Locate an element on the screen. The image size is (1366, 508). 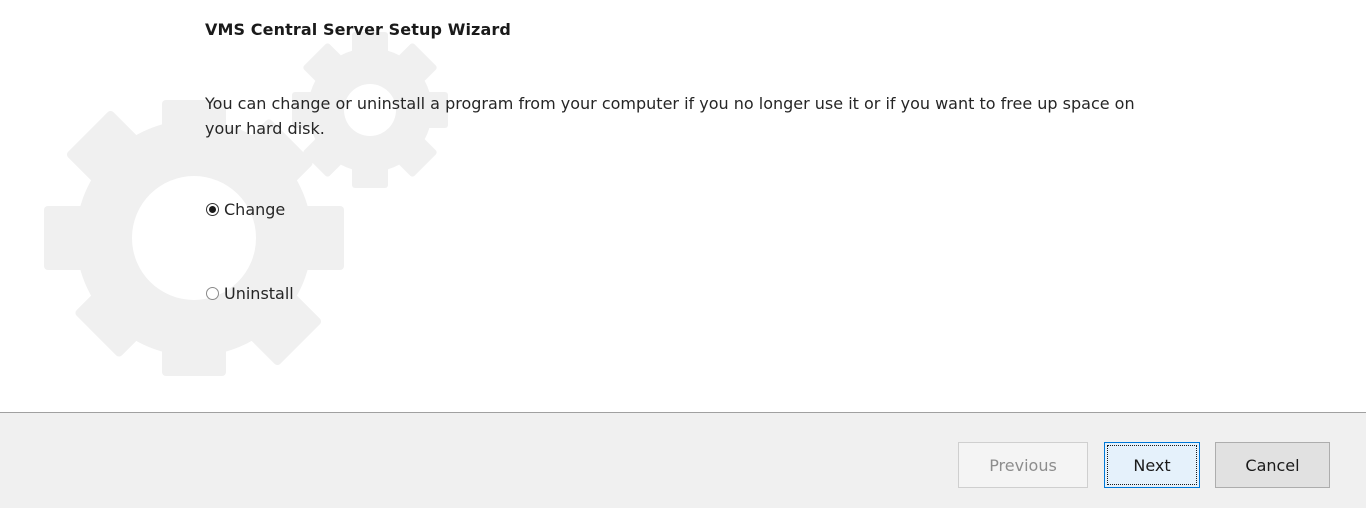
radio-selected-dot is located at coordinates (212, 209).